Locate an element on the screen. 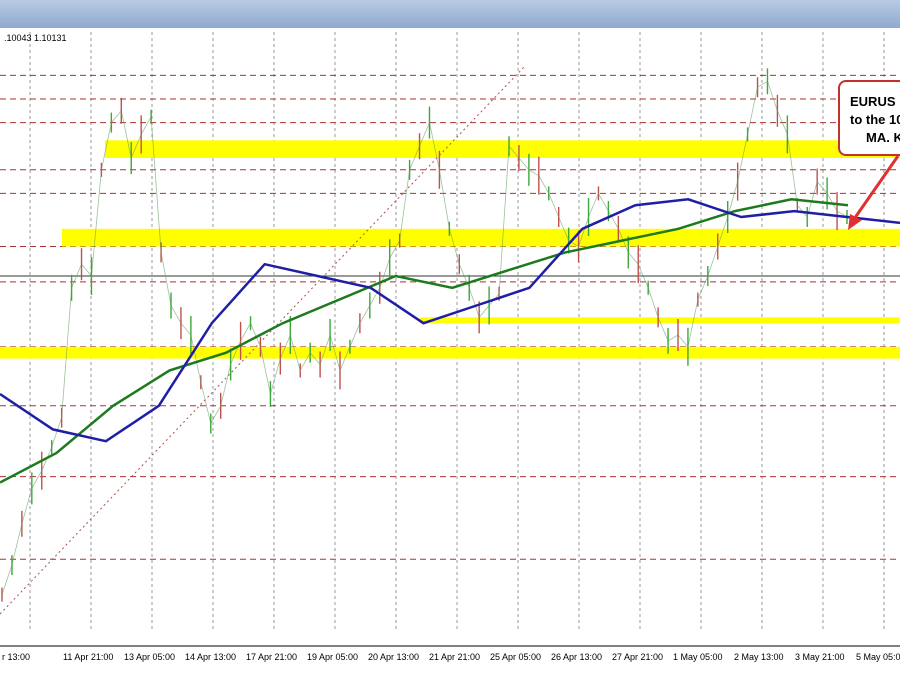  x-tick-label: 3 May 21:00 is located at coordinates (820, 657).